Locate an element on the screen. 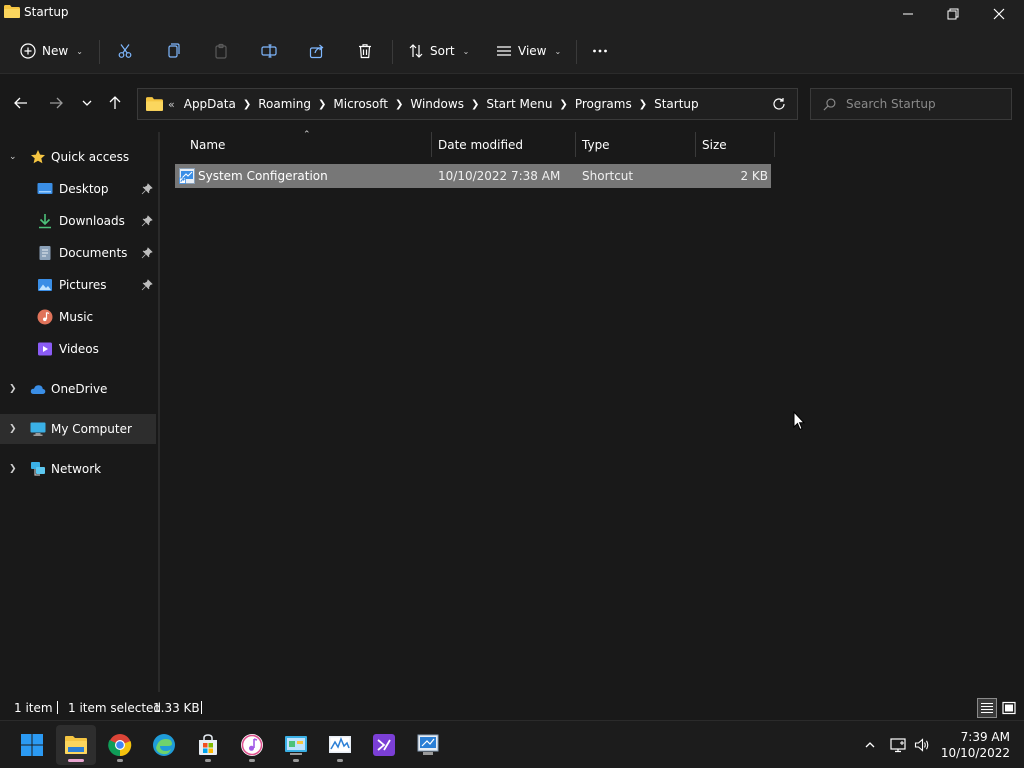 The image size is (1024, 768). refresh-button is located at coordinates (779, 104).